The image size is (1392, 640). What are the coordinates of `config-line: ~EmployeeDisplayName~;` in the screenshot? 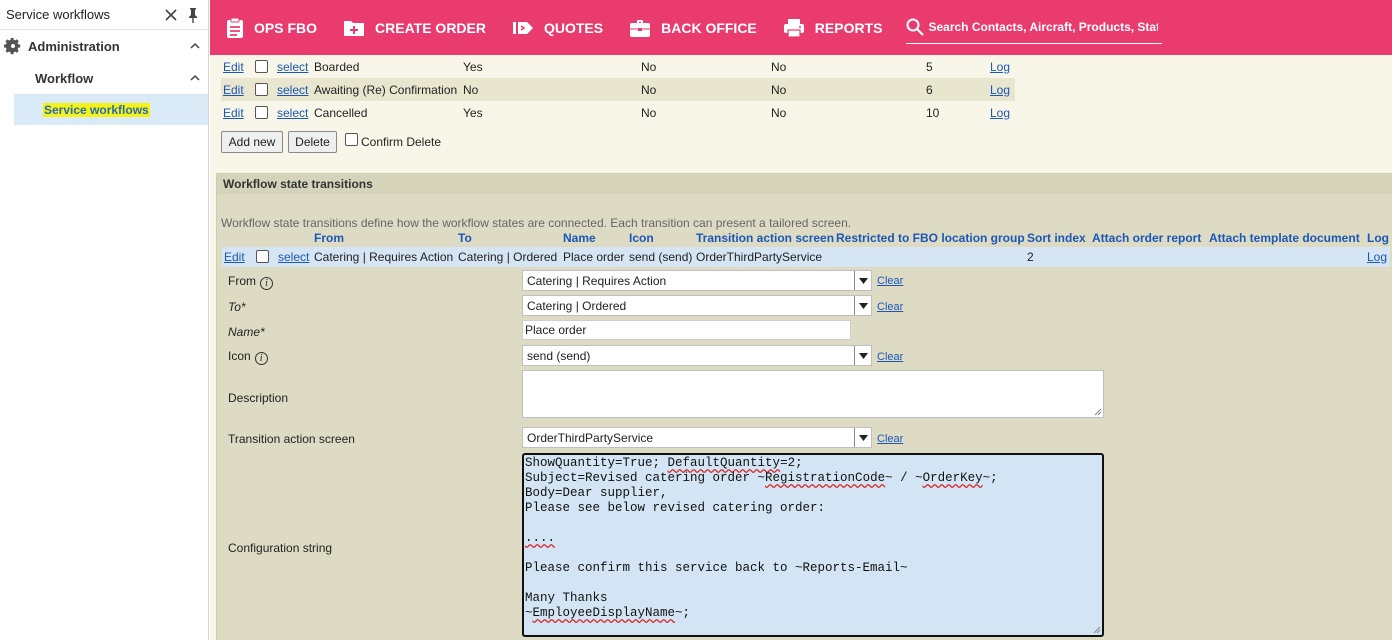 It's located at (608, 613).